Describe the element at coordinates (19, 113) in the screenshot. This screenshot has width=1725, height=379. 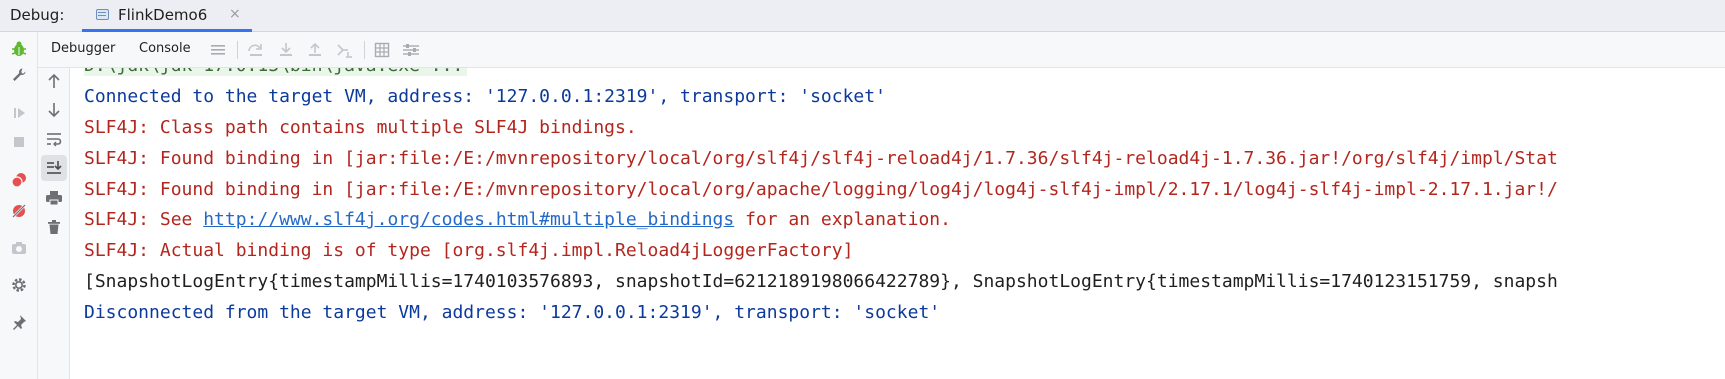
I see `resume-icon` at that location.